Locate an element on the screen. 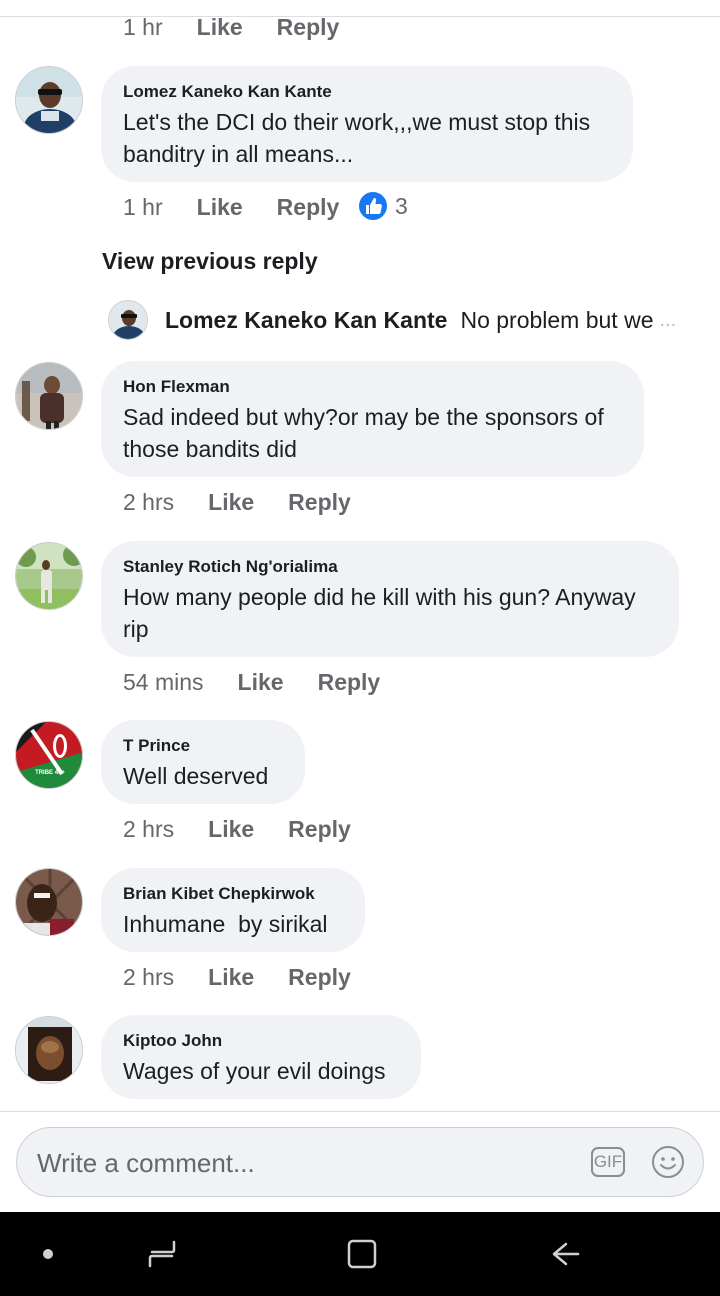 The image size is (720, 1296). composer-divider is located at coordinates (360, 1111).